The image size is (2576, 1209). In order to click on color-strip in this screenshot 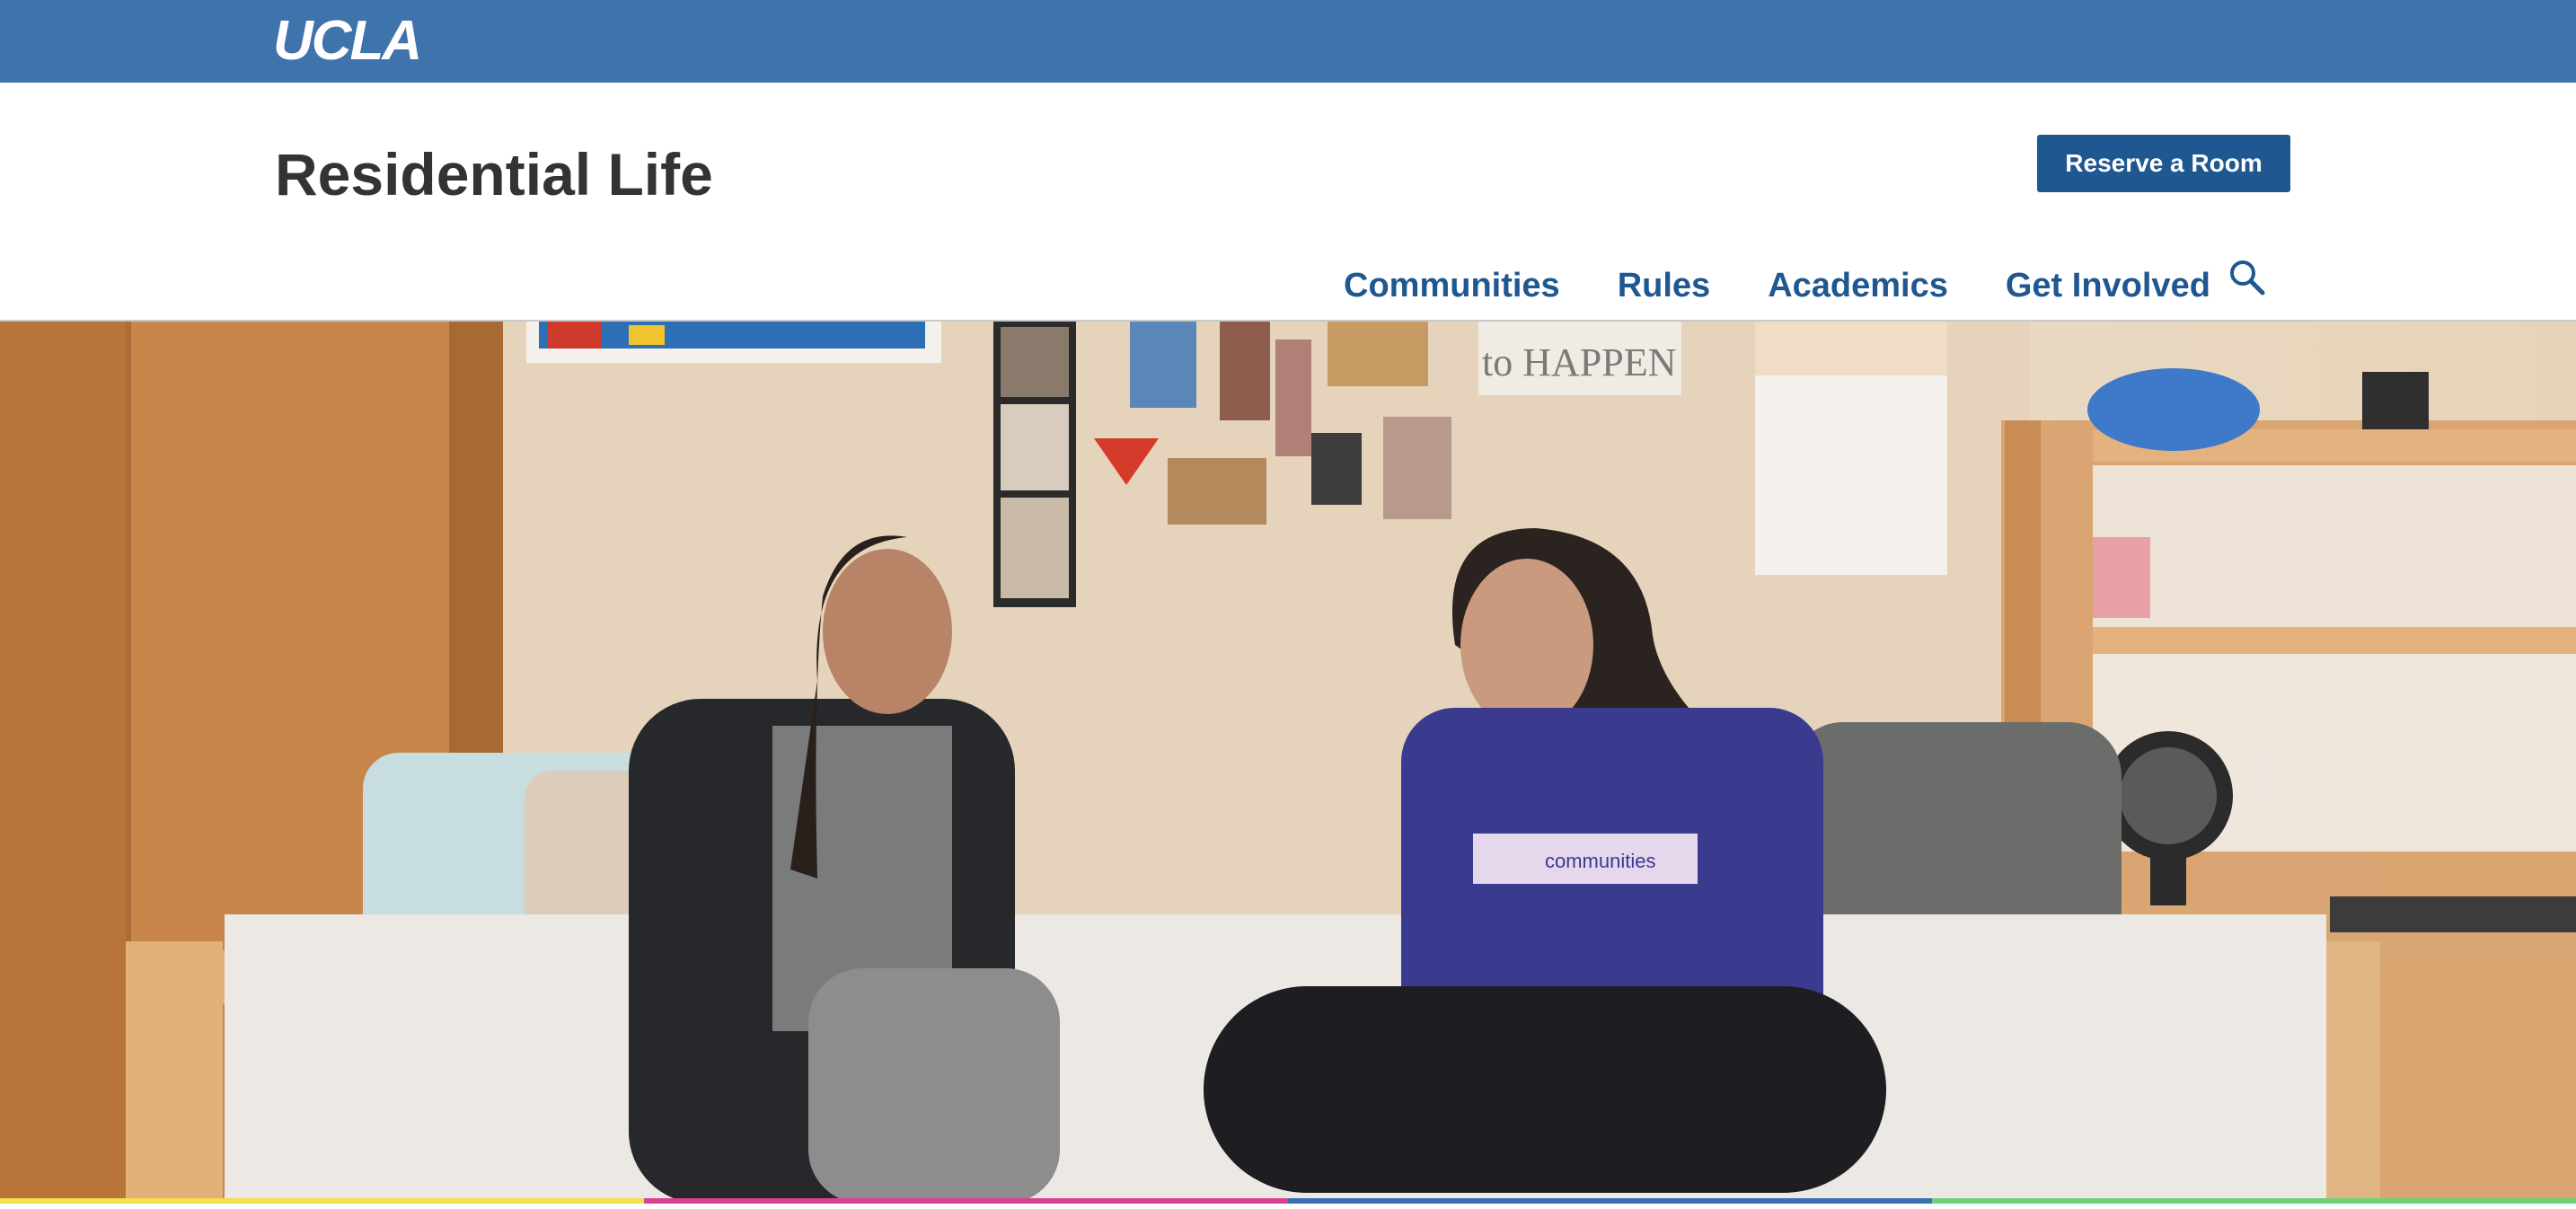, I will do `click(1288, 1201)`.